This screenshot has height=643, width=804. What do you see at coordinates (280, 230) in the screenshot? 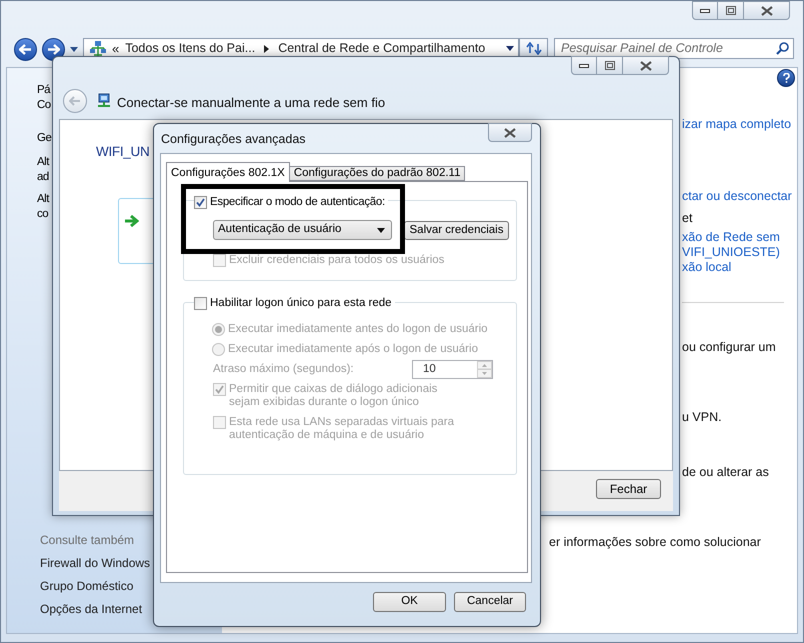
I see `dropdown-value: Autenticação de usuário` at bounding box center [280, 230].